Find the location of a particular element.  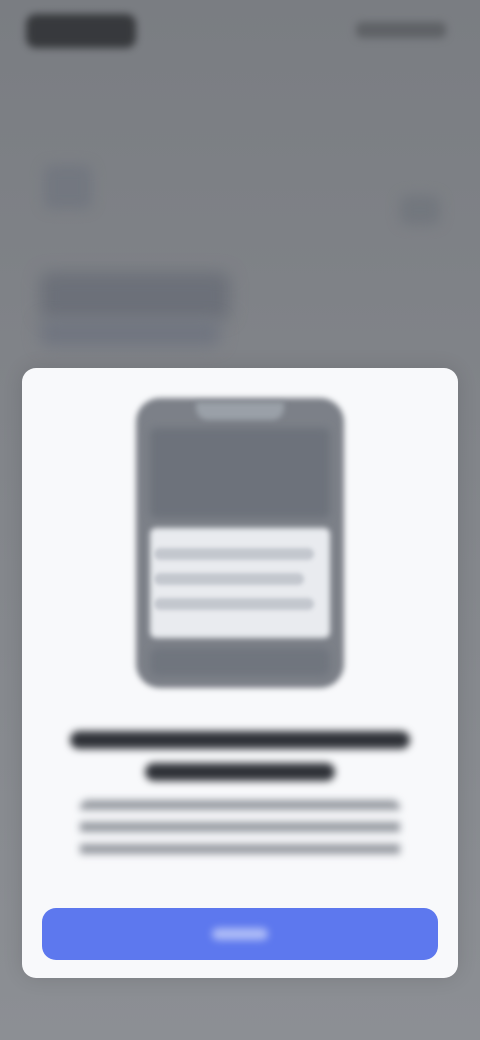

continue-button-label is located at coordinates (240, 933).